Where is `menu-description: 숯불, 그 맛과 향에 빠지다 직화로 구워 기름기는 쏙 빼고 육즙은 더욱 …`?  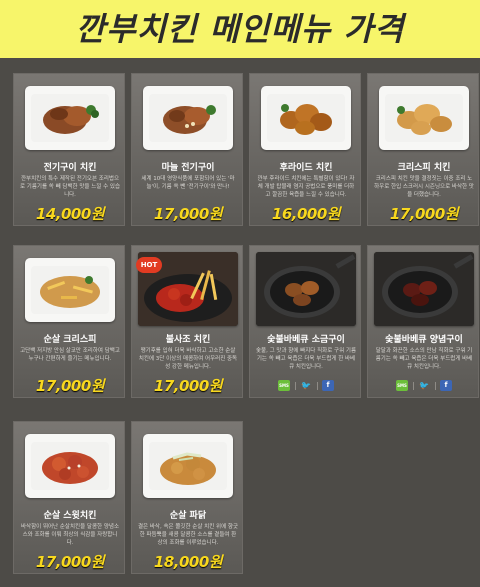
menu-description: 숯불, 그 맛과 향에 빠지다 직화로 구워 기름기는 쏙 빼고 육즙은 더욱 … is located at coordinates (306, 359).